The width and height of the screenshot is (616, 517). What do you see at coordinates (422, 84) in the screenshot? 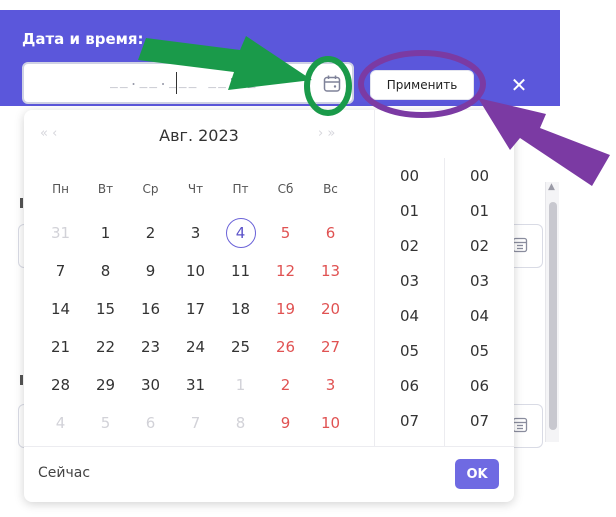
I see `purple-highlight-ellipse` at bounding box center [422, 84].